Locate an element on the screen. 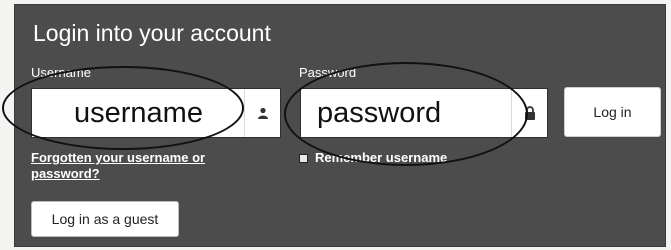 This screenshot has height=250, width=671. password-label: Password is located at coordinates (328, 72).